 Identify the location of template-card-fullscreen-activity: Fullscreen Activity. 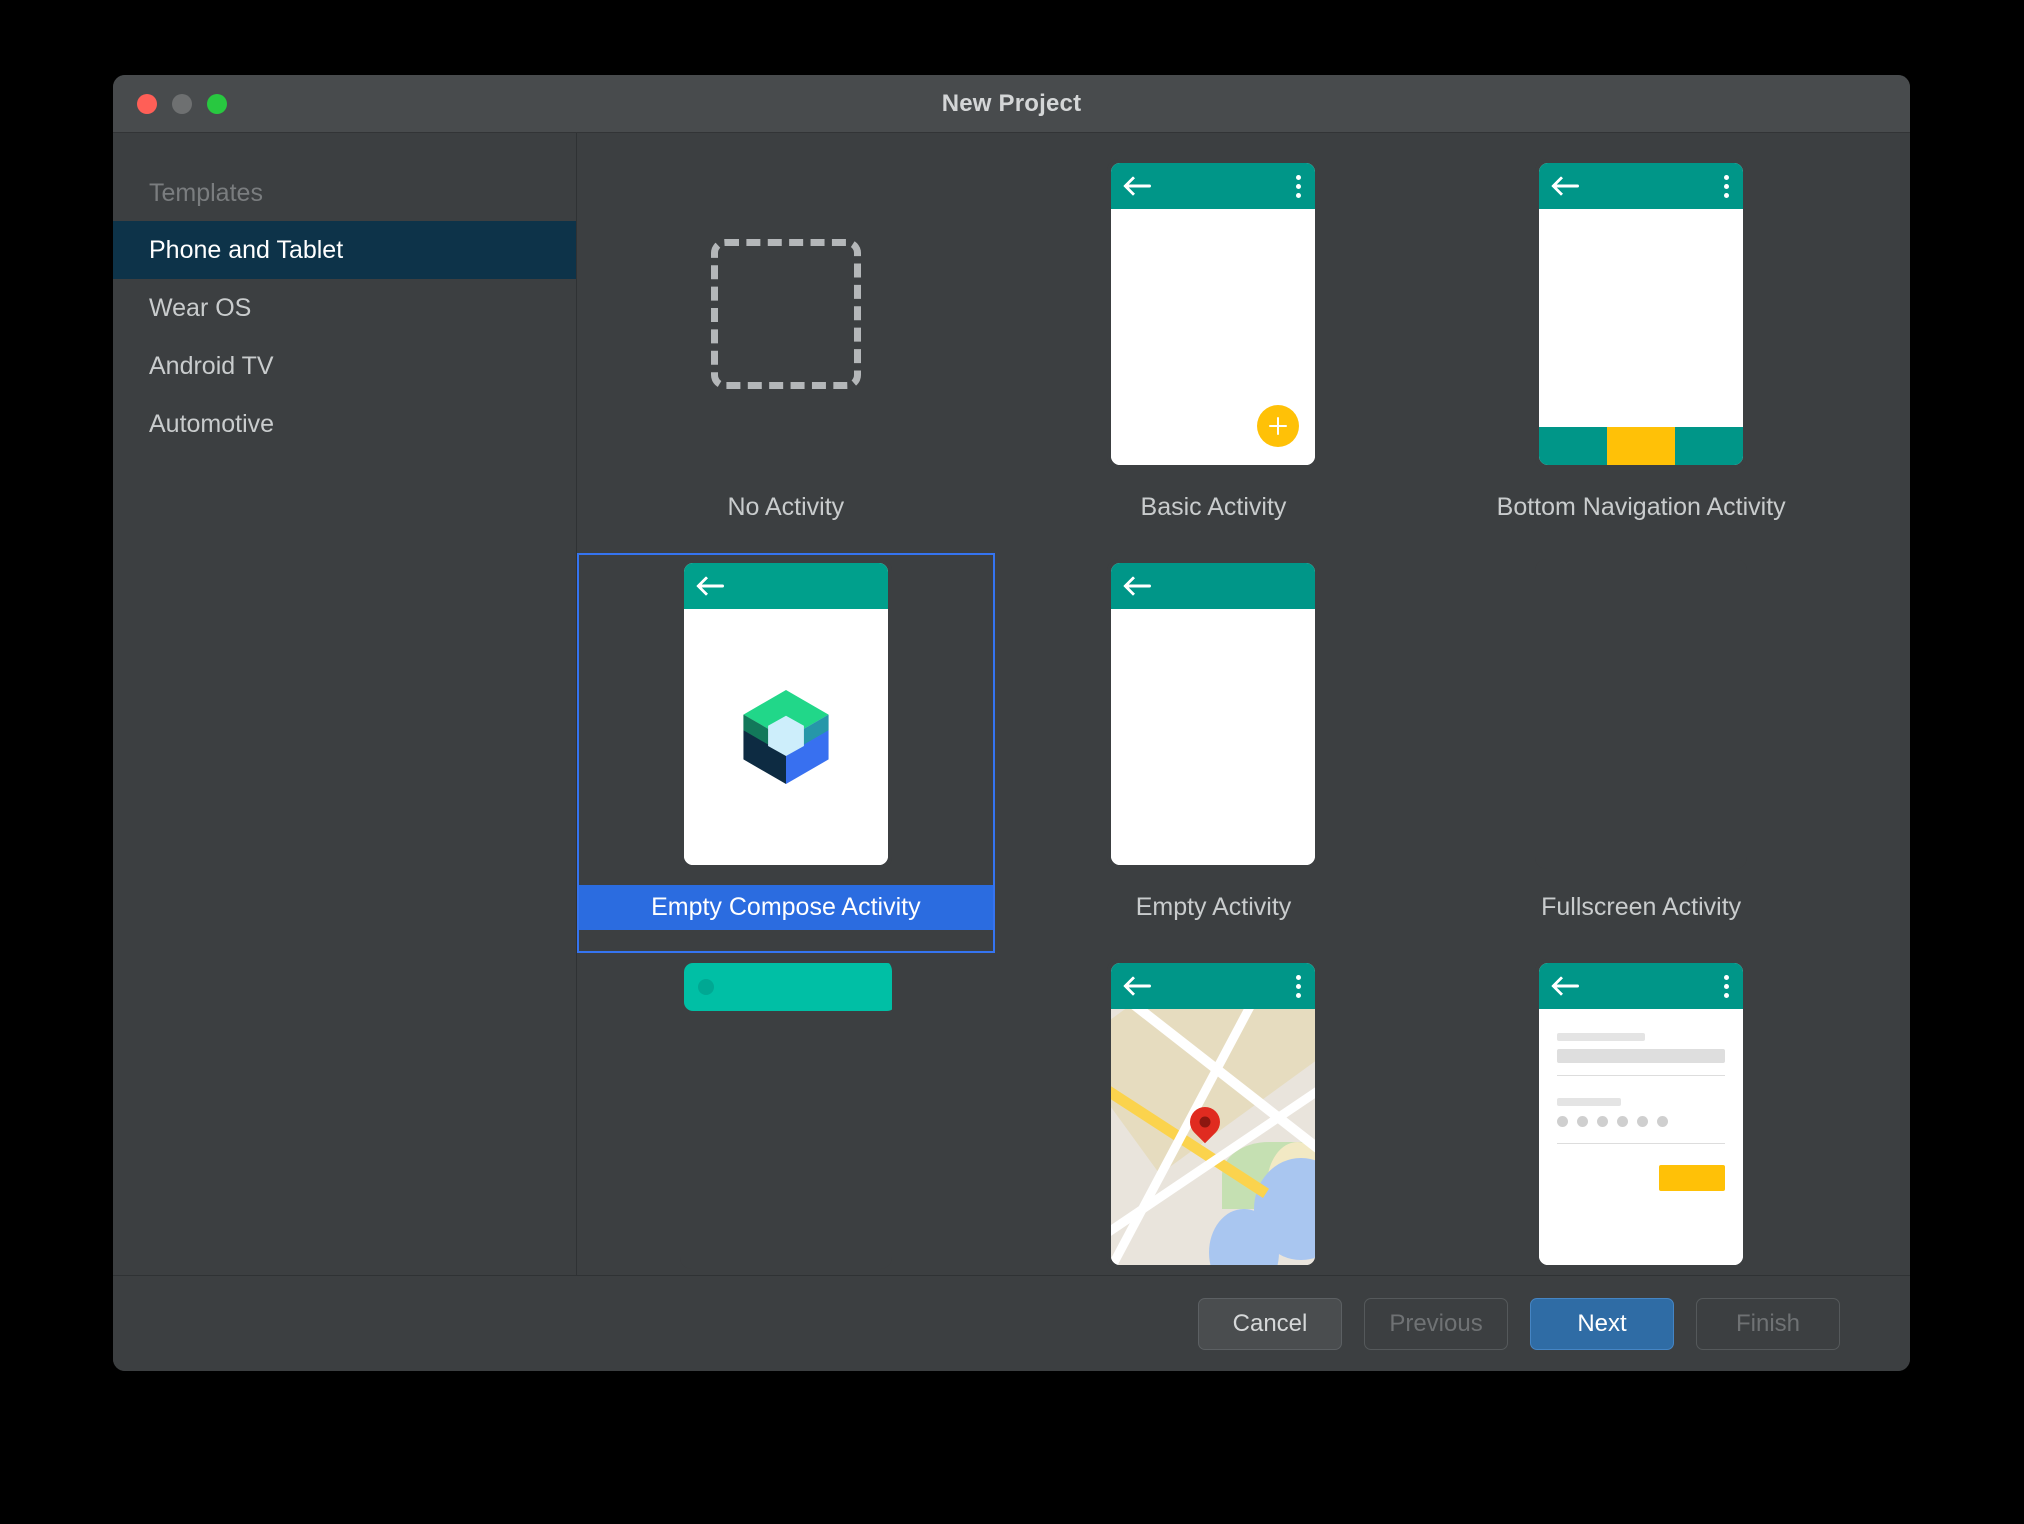
(1641, 753).